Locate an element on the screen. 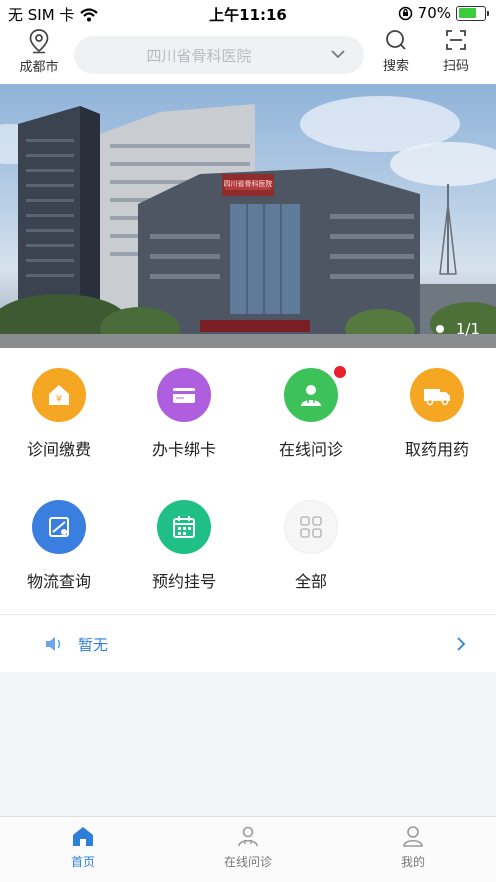 The image size is (496, 882). hospital-selector: 四川省骨科医院 is located at coordinates (219, 55).